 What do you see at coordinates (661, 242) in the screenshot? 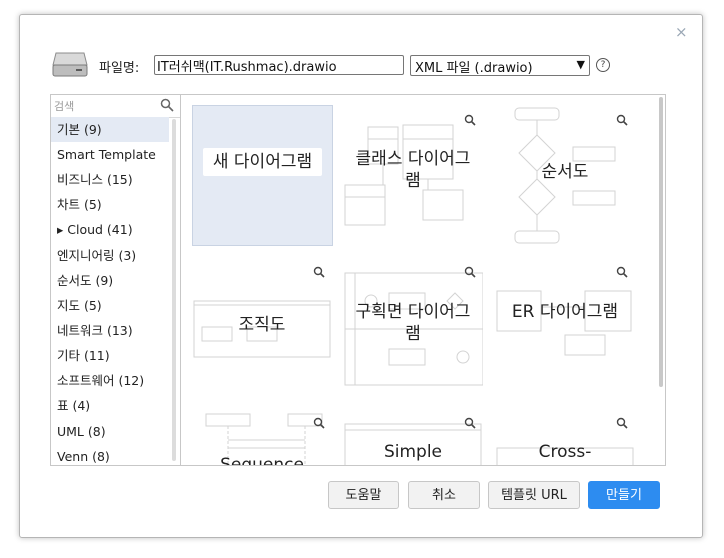
I see `template-grid-scrollbar` at bounding box center [661, 242].